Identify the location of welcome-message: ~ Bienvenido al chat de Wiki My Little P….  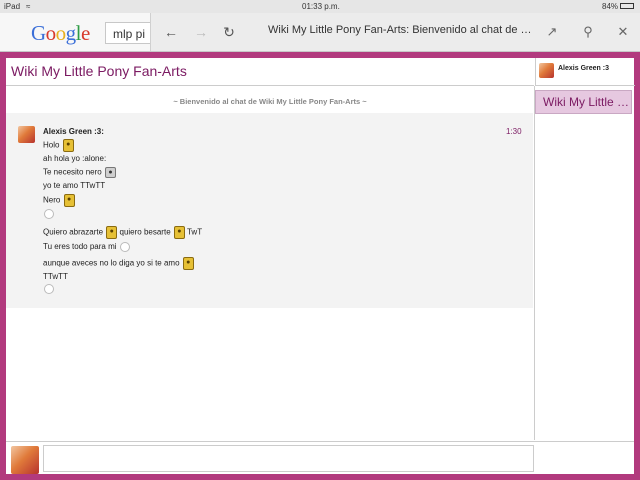
(270, 101).